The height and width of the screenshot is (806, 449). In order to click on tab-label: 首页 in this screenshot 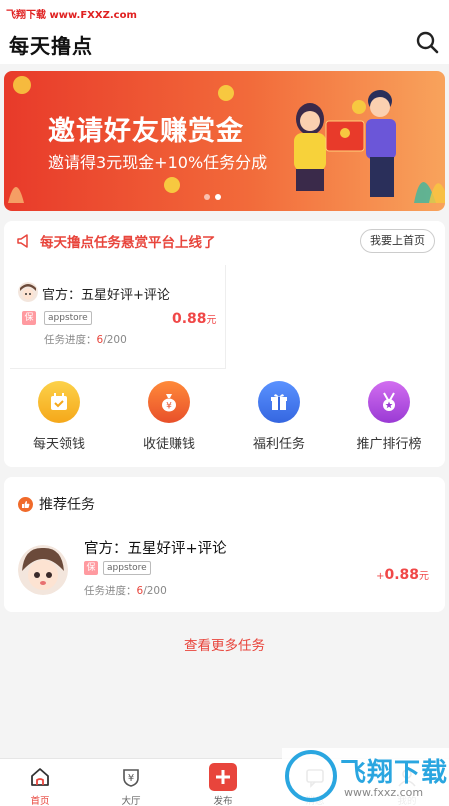, I will do `click(40, 801)`.